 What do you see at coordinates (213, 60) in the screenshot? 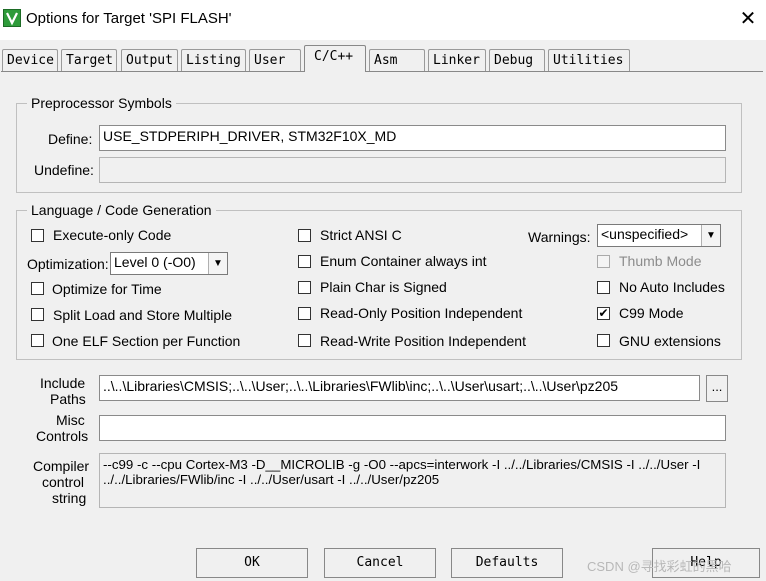
I see `tab-listing: Listing` at bounding box center [213, 60].